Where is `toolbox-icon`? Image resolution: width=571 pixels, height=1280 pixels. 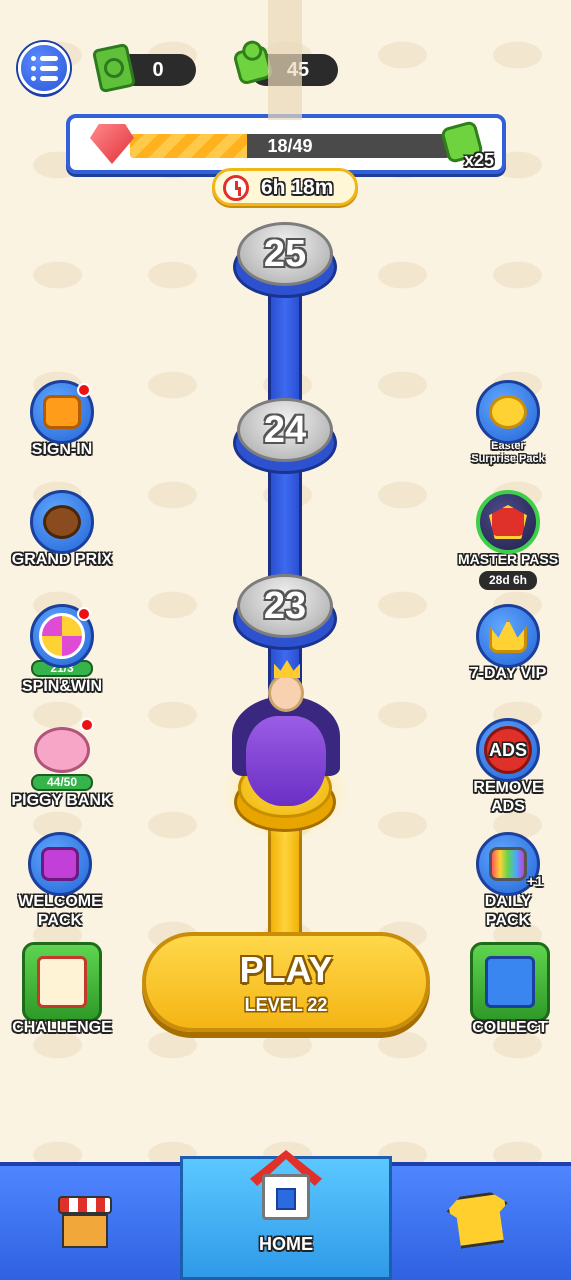
toolbox-icon is located at coordinates (510, 982).